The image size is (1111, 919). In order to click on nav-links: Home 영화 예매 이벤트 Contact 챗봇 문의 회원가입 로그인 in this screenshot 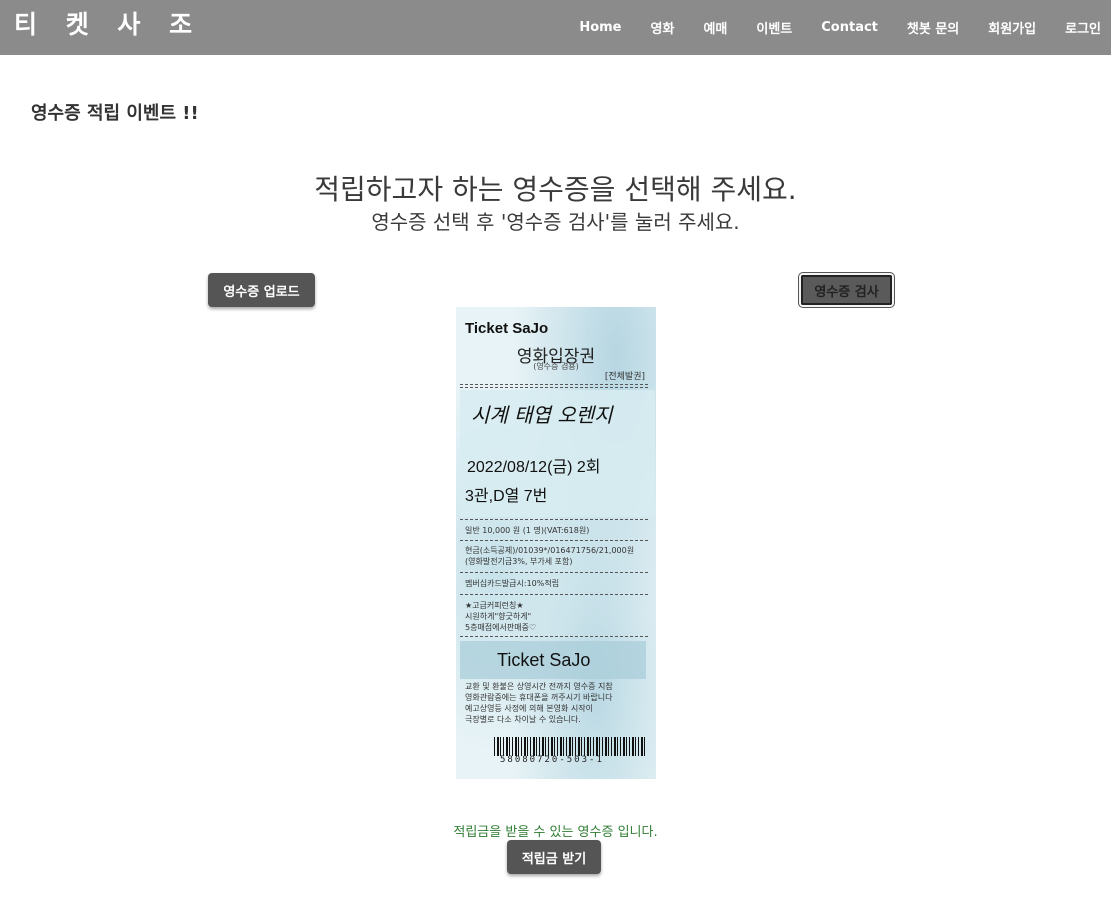, I will do `click(825, 27)`.